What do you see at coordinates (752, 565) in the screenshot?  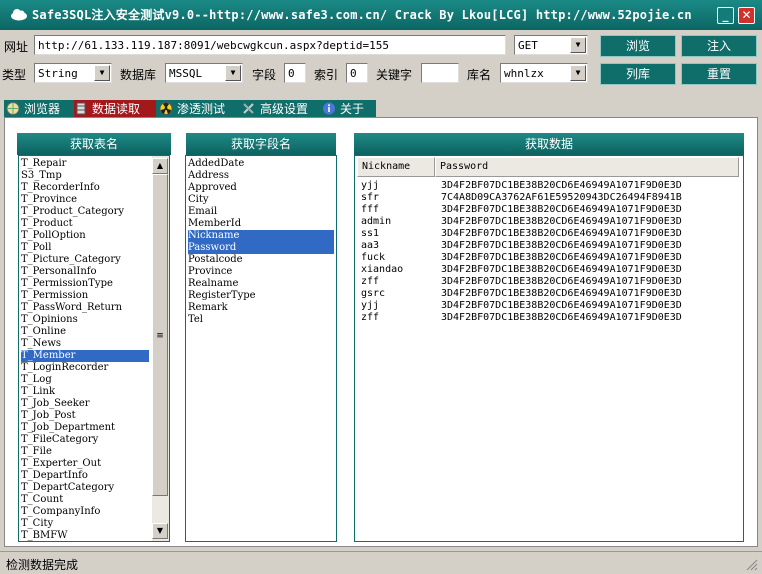 I see `resize-grip-icon` at bounding box center [752, 565].